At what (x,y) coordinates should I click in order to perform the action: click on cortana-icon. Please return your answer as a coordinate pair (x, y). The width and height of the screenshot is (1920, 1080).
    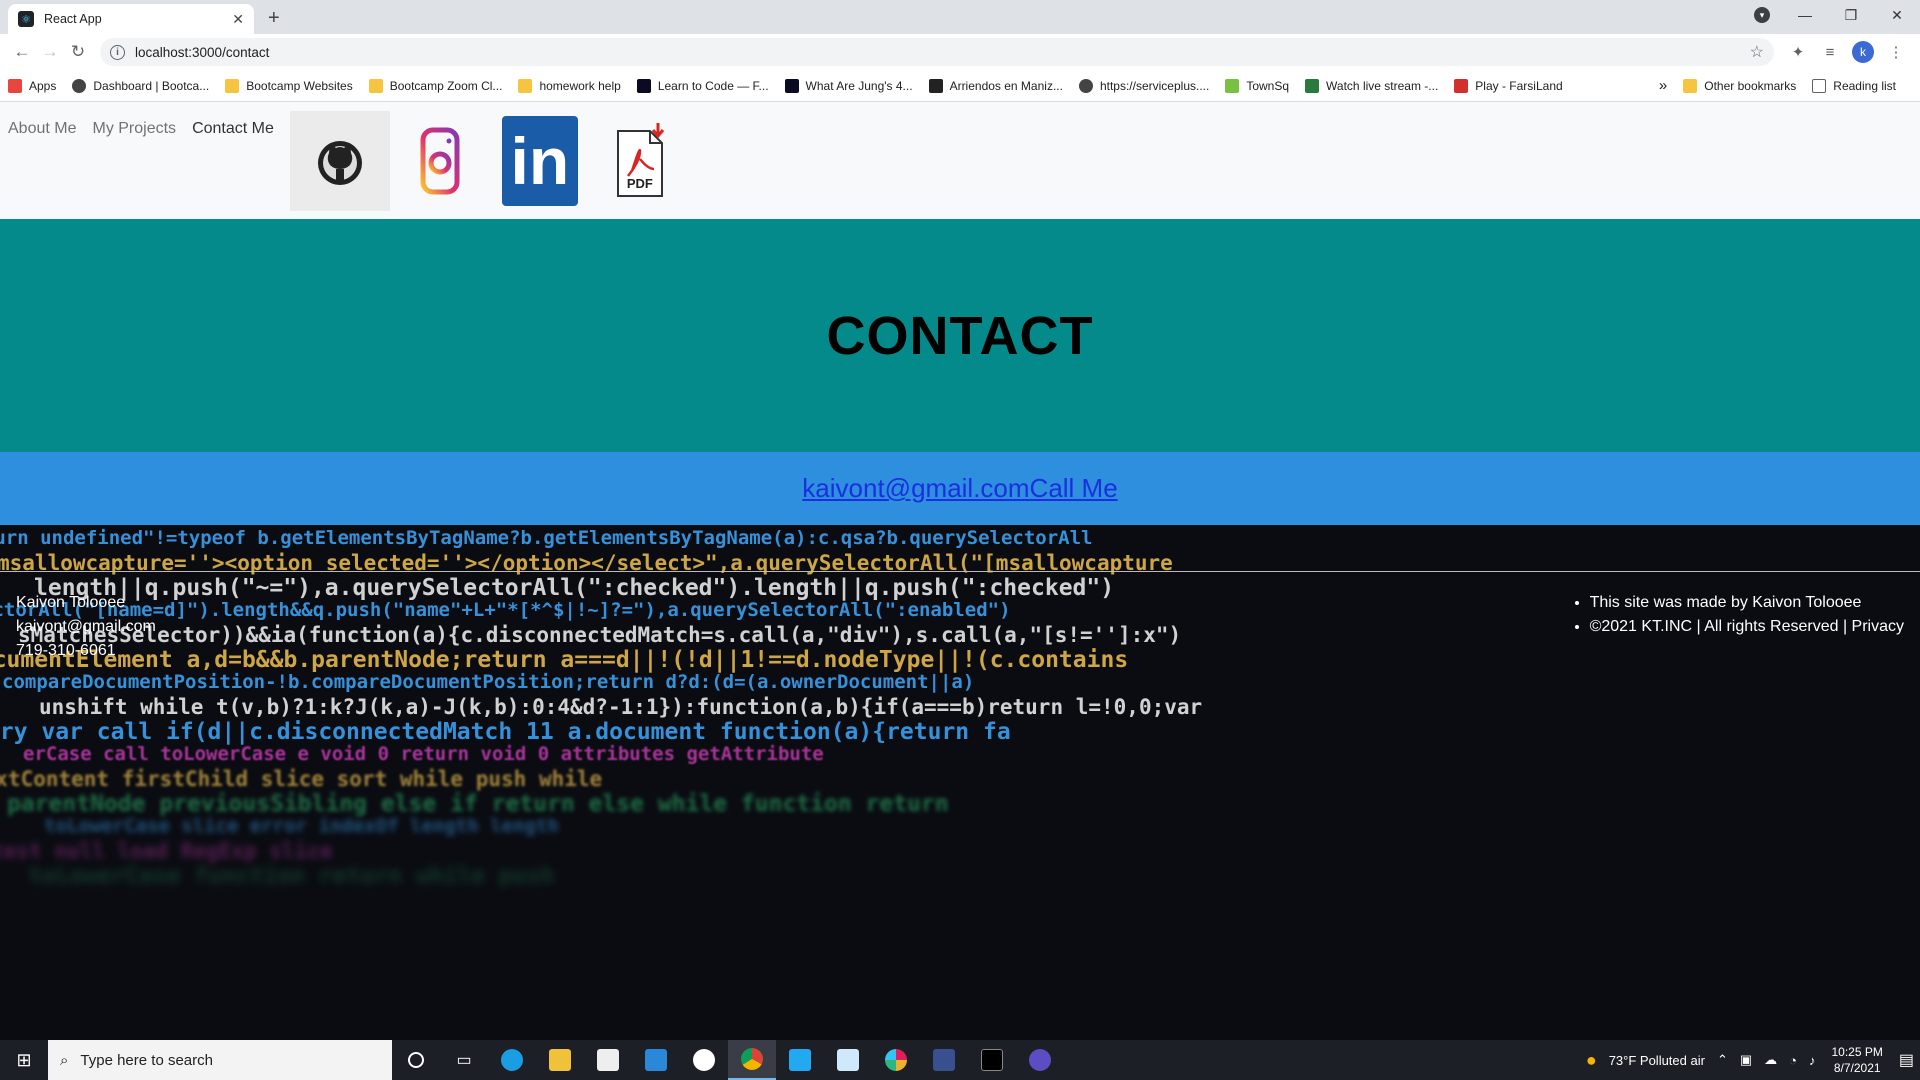
    Looking at the image, I should click on (416, 1060).